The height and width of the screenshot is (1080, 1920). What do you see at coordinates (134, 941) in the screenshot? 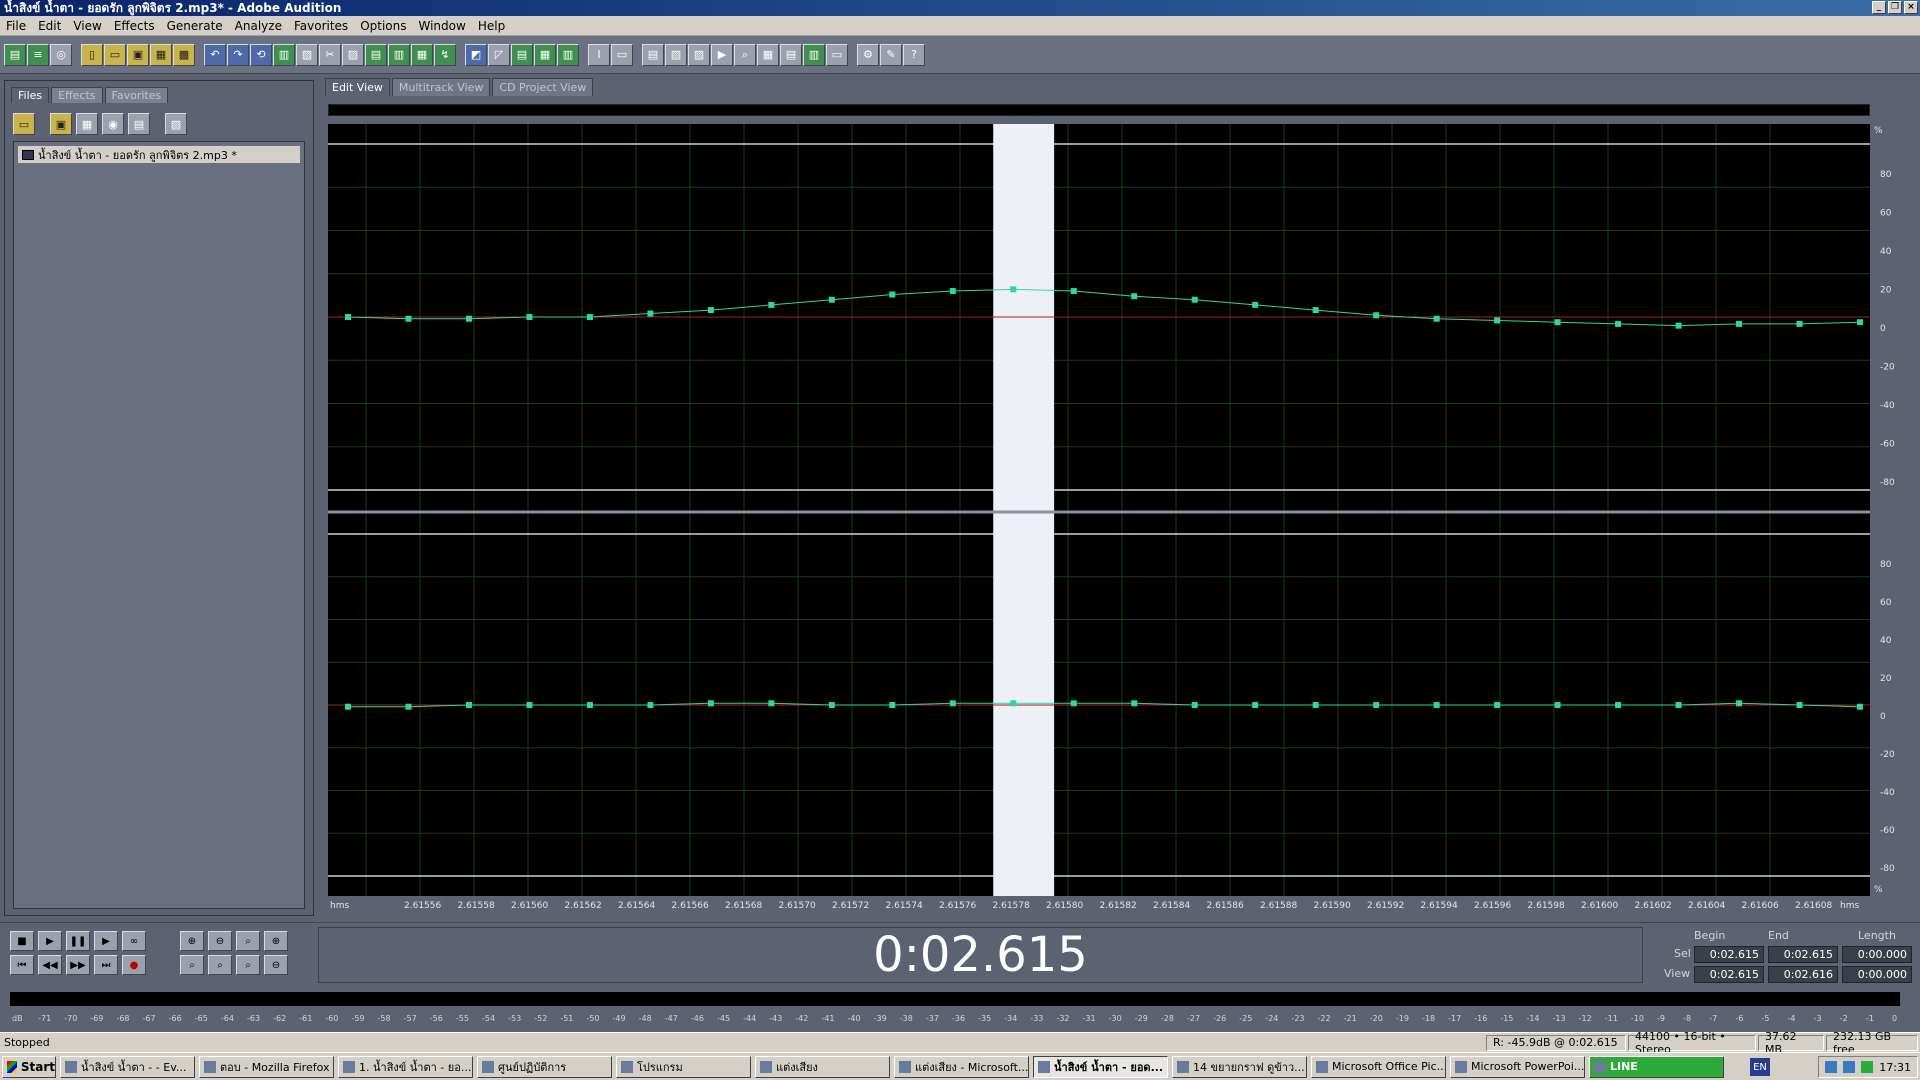
I see `loop-button: ∞` at bounding box center [134, 941].